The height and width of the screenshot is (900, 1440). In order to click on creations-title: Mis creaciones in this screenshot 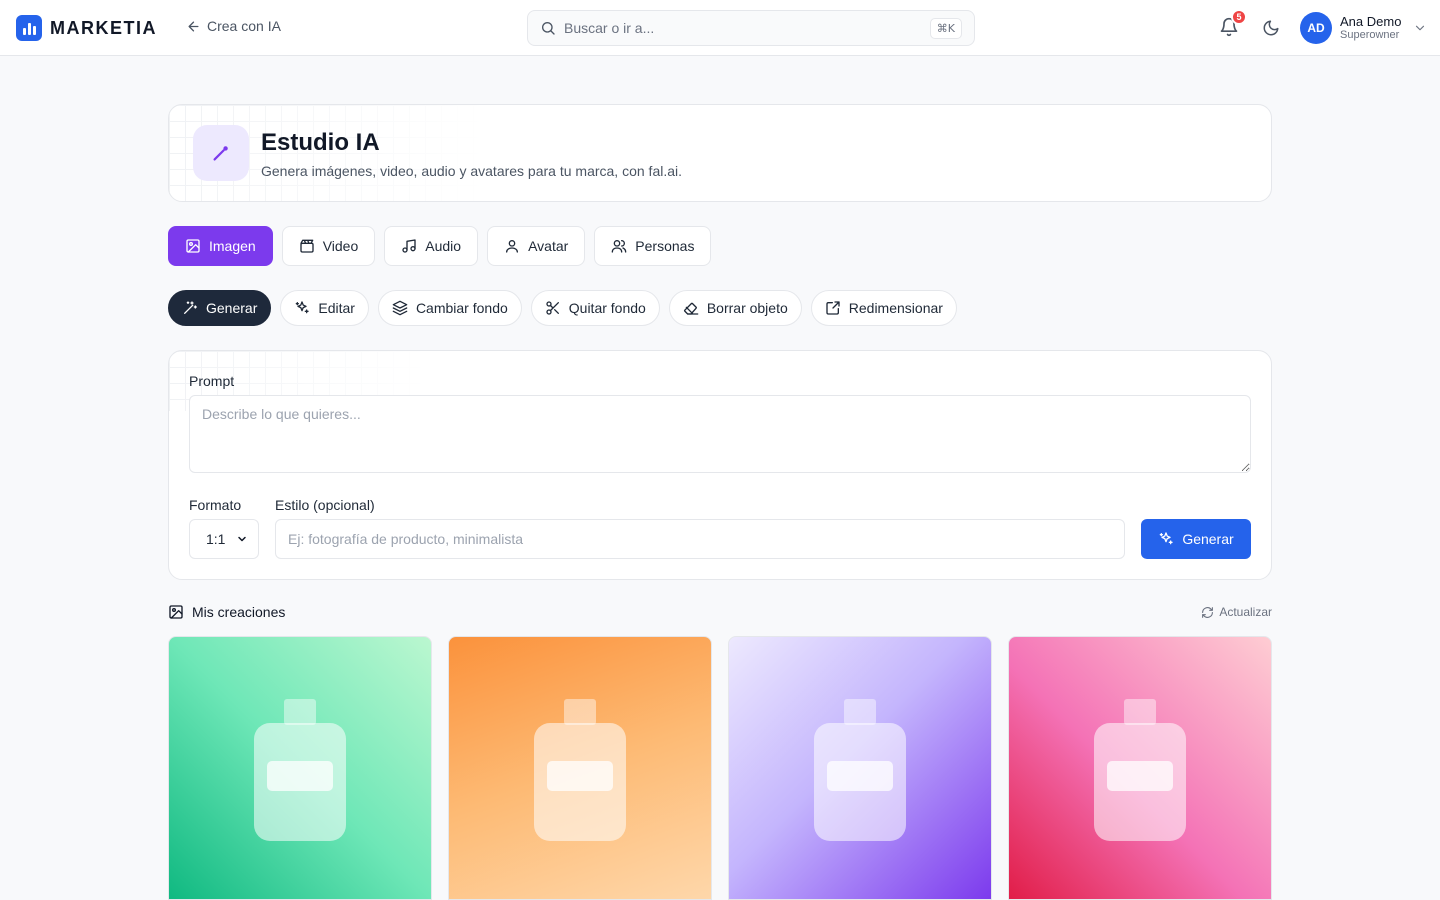, I will do `click(226, 612)`.